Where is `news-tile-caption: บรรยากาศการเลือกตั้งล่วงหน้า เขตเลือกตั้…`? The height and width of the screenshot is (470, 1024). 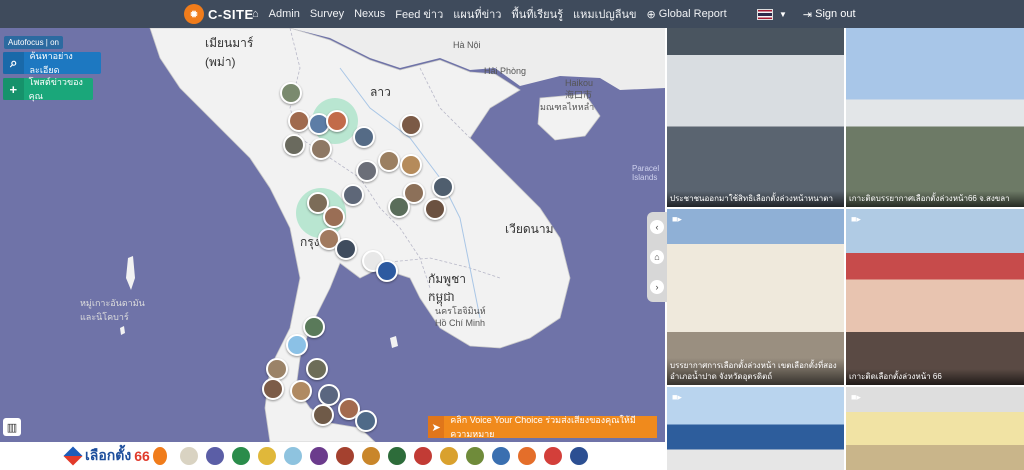
news-tile-caption: บรรยากาศการเลือกตั้งล่วงหน้า เขตเลือกตั้… is located at coordinates (755, 371).